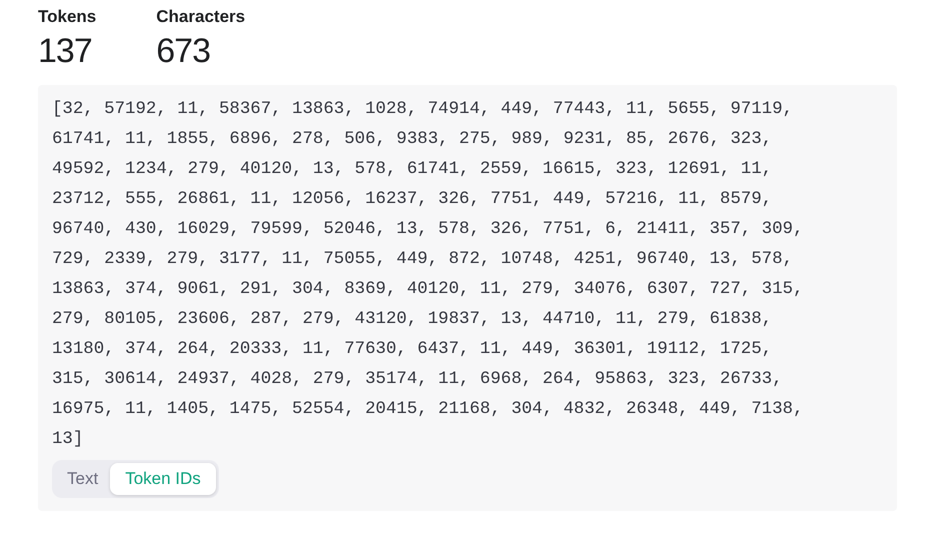 Image resolution: width=929 pixels, height=546 pixels. I want to click on stat-label: Characters, so click(201, 17).